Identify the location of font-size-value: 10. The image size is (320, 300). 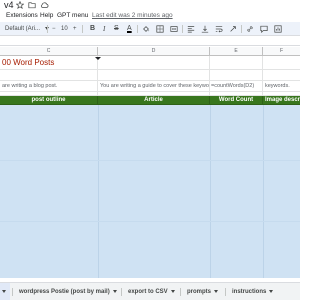
(64, 29).